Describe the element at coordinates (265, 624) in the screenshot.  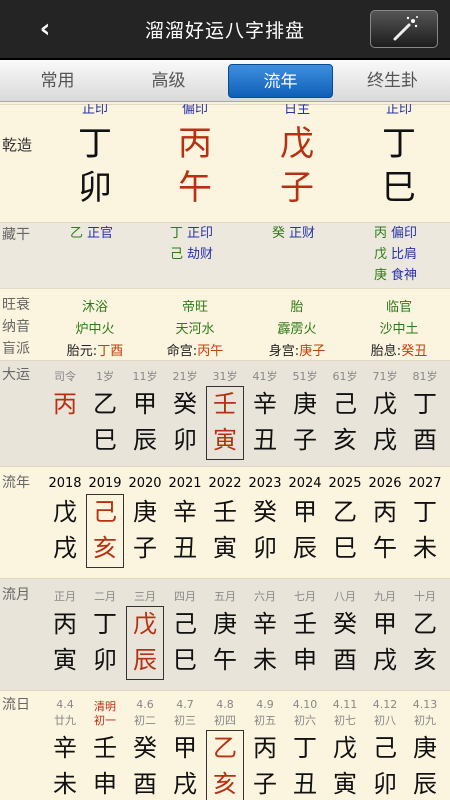
I see `liuyue-stem: 辛` at that location.